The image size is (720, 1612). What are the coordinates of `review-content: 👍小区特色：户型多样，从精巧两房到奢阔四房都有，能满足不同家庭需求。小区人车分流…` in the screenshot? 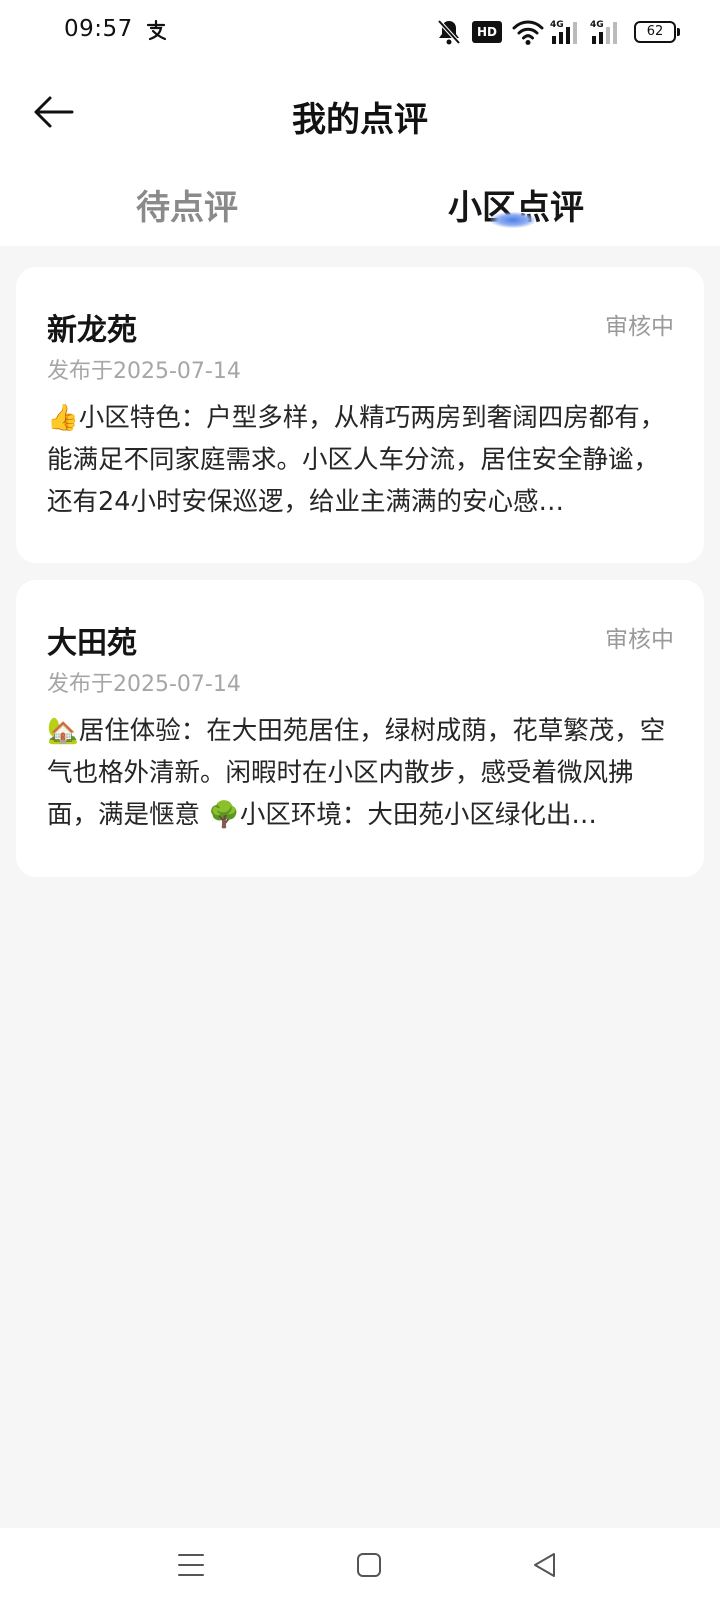 It's located at (356, 460).